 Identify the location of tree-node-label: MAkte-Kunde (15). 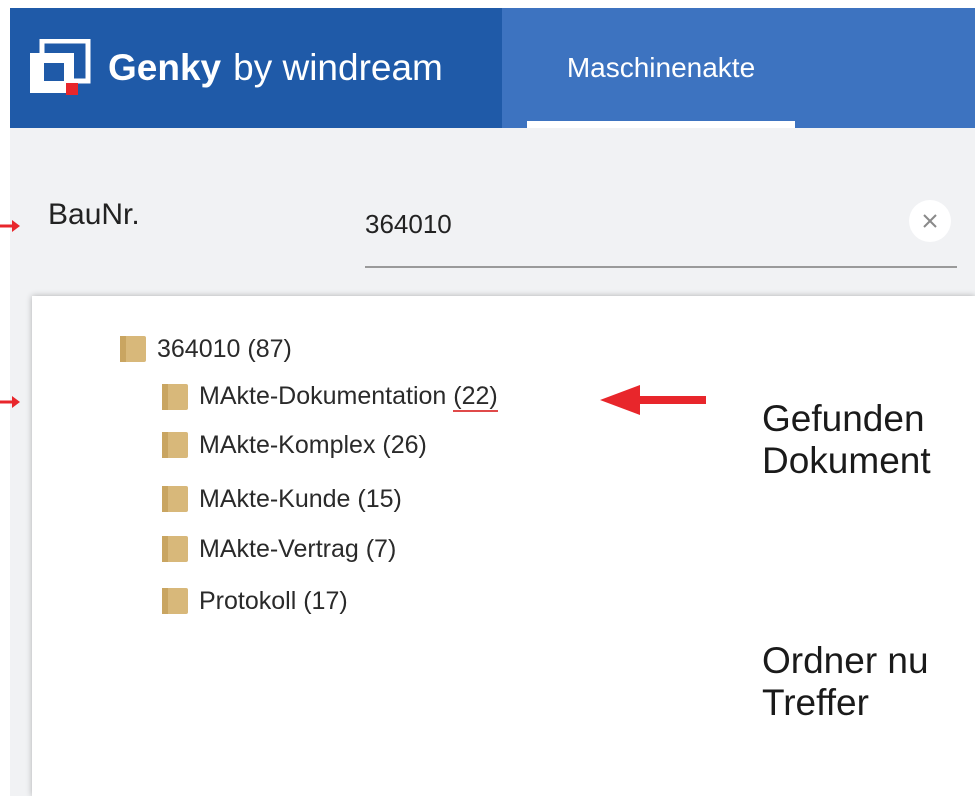
(300, 498).